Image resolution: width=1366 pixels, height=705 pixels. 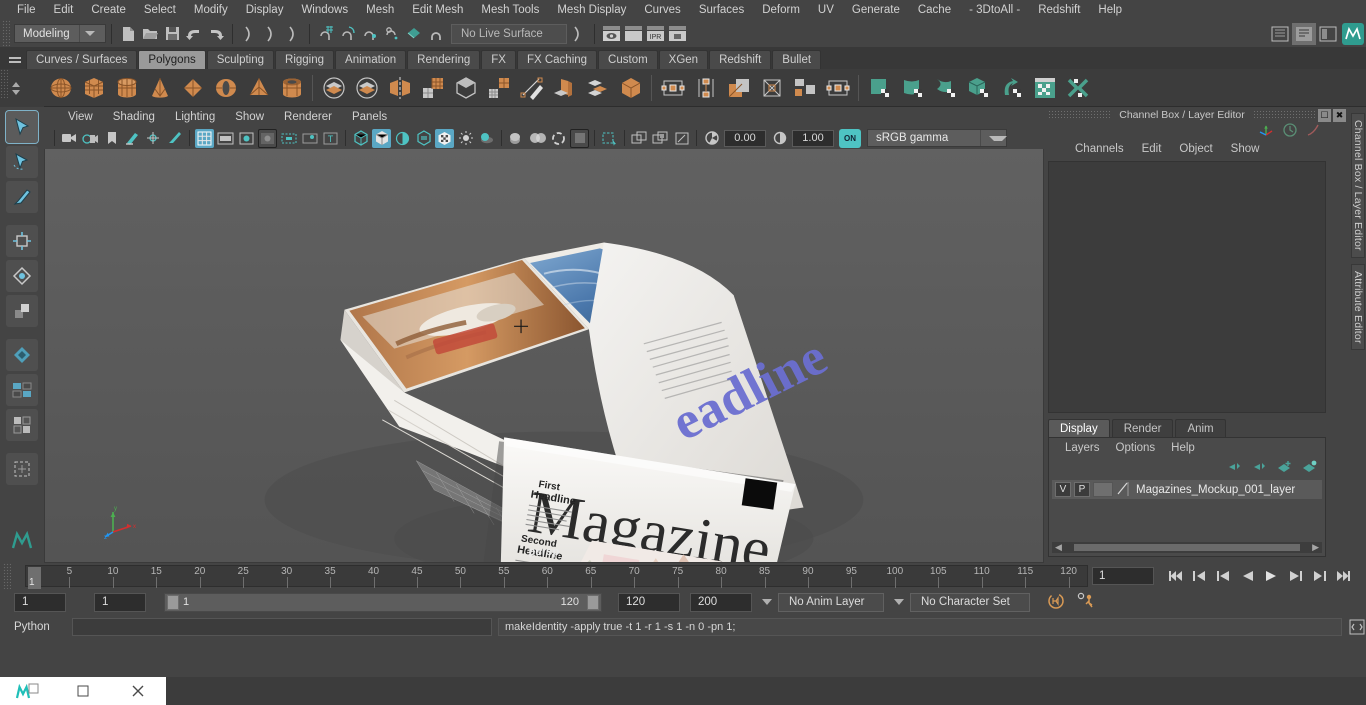 I want to click on current-frame-field: 1, so click(x=1123, y=576).